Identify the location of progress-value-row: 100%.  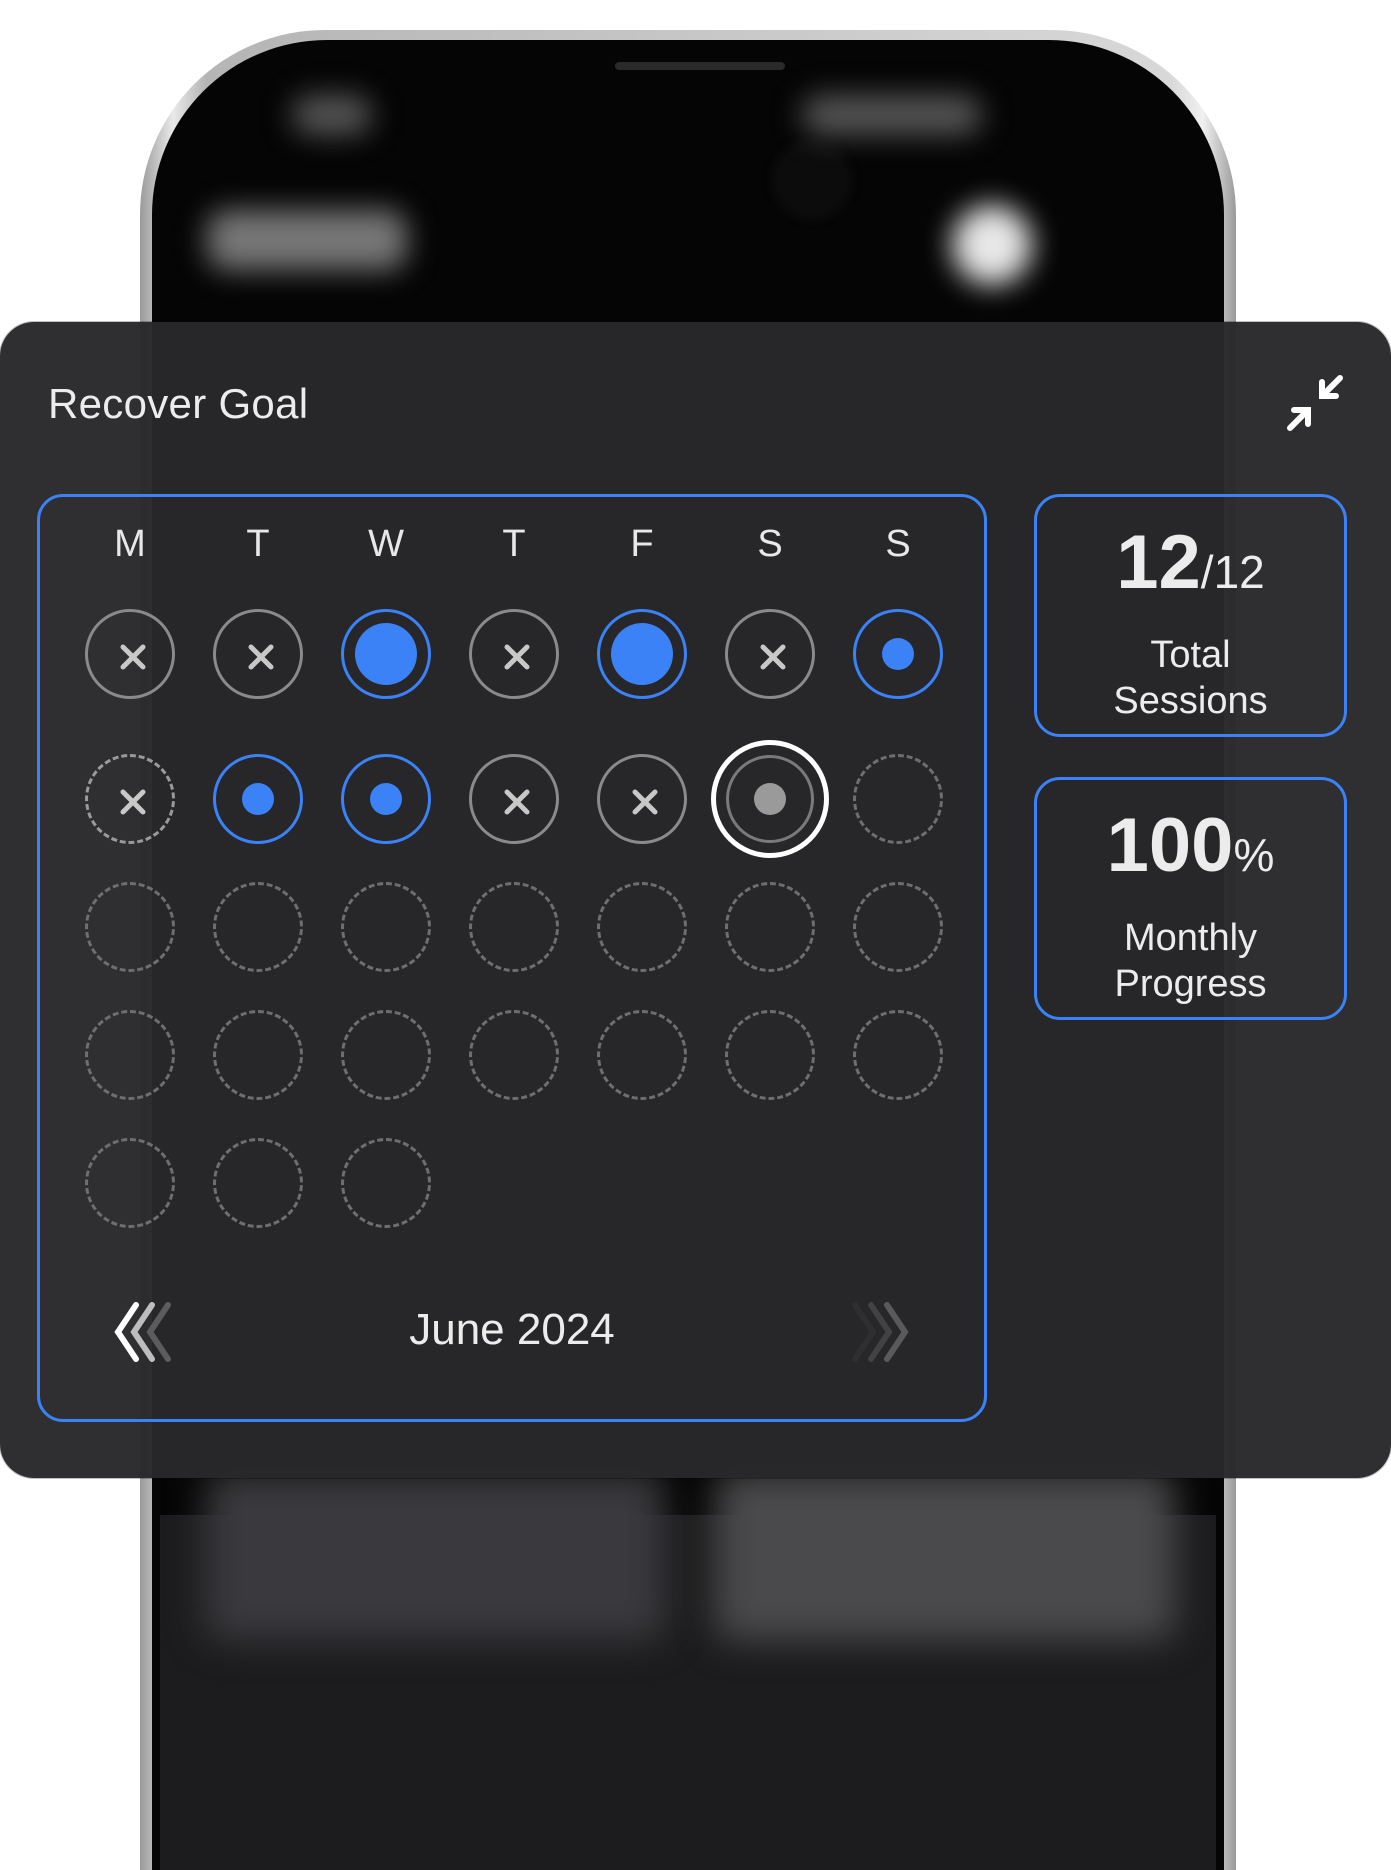
(1190, 856).